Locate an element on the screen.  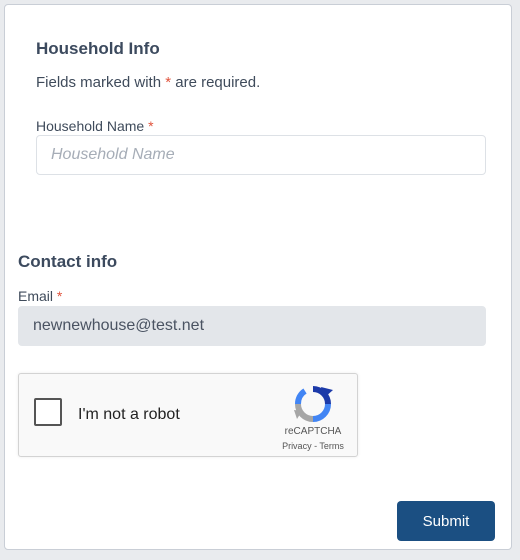
household-name-label: Household Name * is located at coordinates (95, 126).